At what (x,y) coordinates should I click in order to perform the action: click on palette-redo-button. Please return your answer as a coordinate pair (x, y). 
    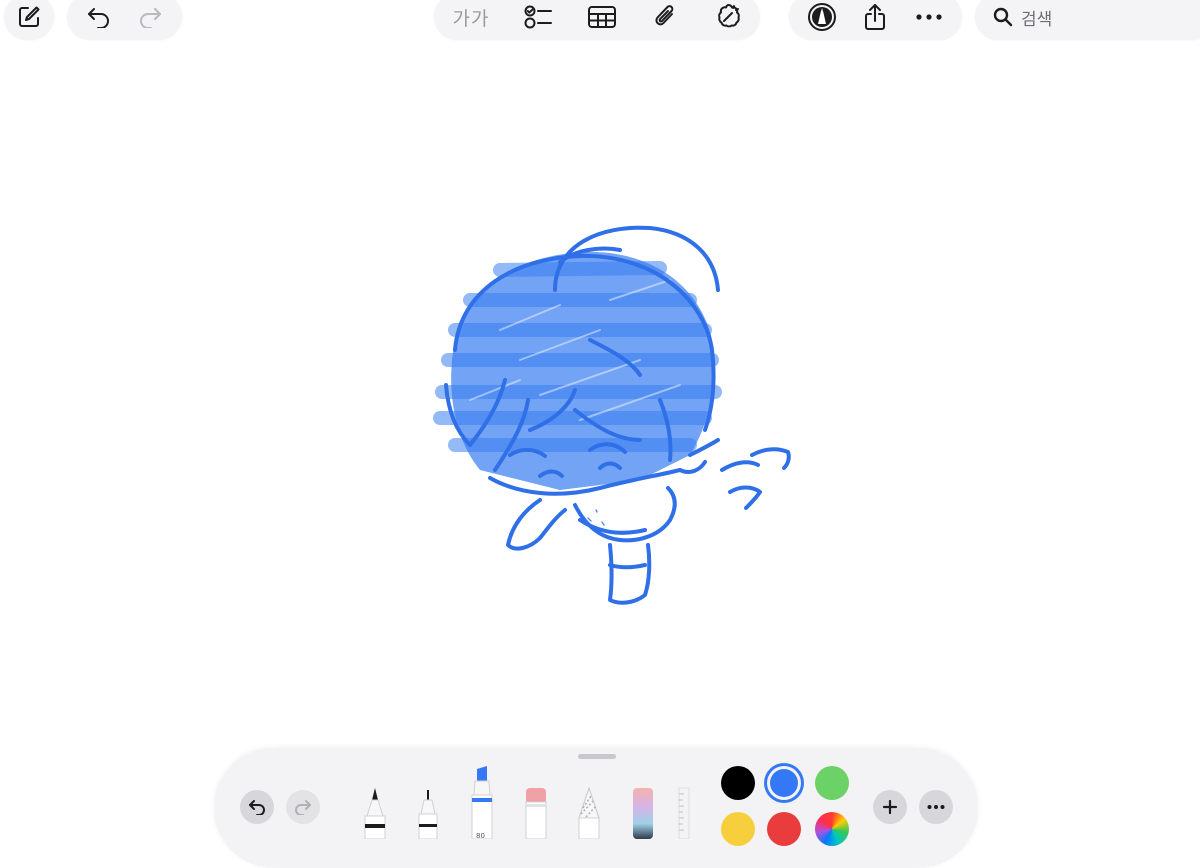
    Looking at the image, I should click on (303, 807).